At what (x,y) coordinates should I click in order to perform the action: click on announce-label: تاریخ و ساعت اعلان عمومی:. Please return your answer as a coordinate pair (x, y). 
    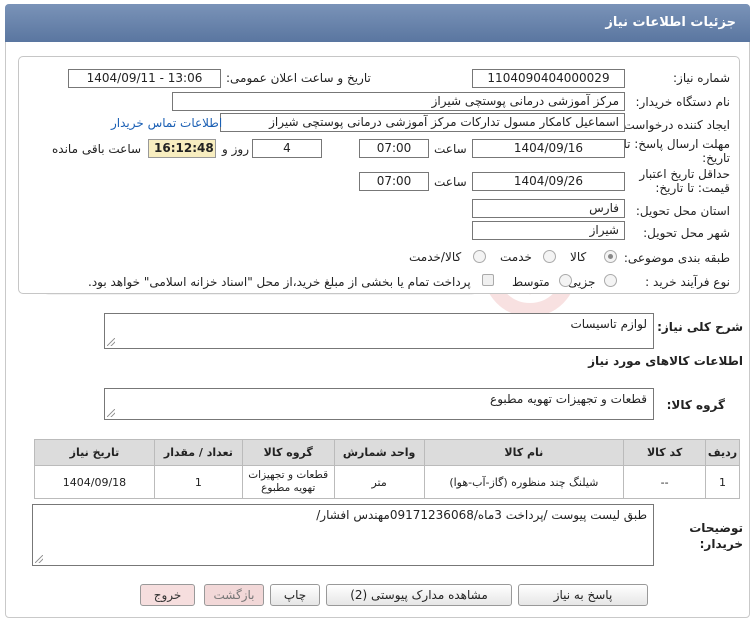
    Looking at the image, I should click on (298, 78).